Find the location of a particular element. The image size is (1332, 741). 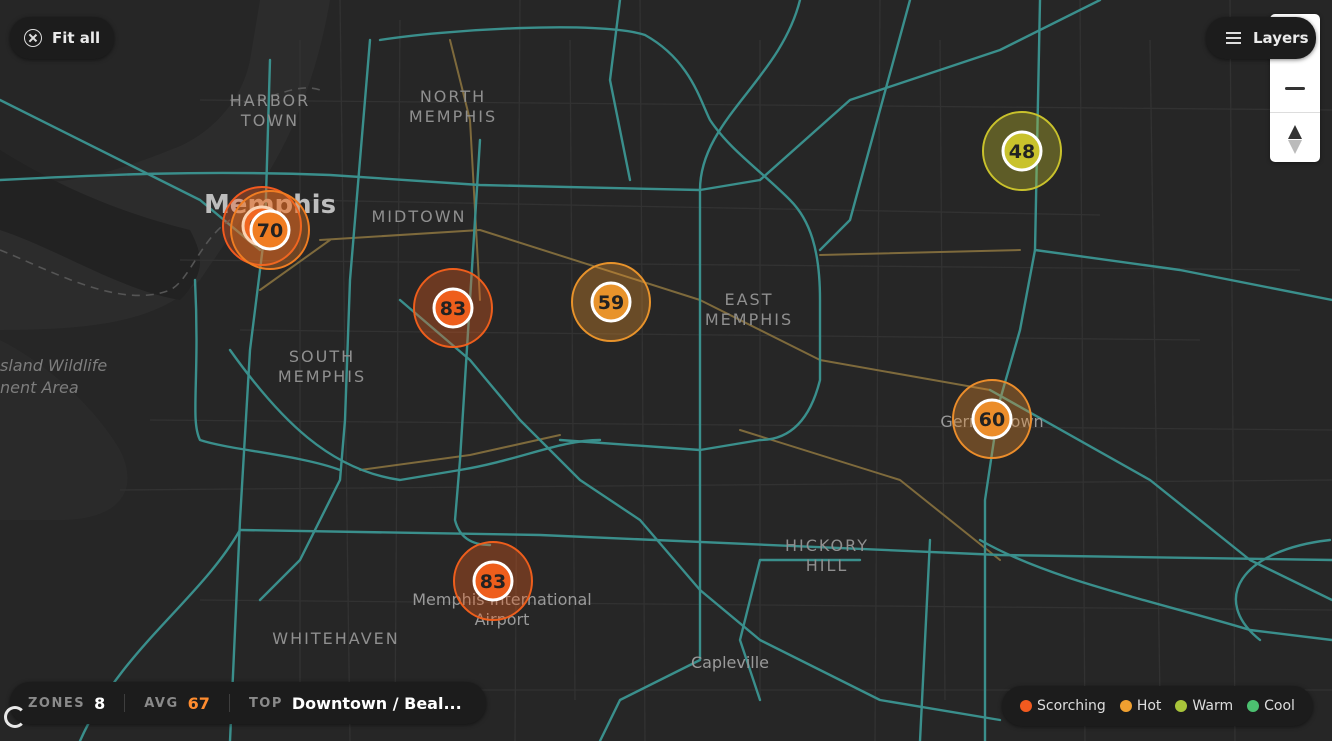

brand-logo-icon is located at coordinates (15, 717).